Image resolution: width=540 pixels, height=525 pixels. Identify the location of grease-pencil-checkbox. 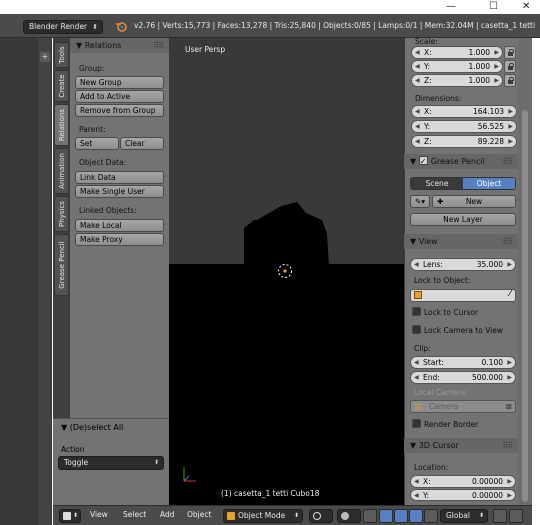
(423, 161).